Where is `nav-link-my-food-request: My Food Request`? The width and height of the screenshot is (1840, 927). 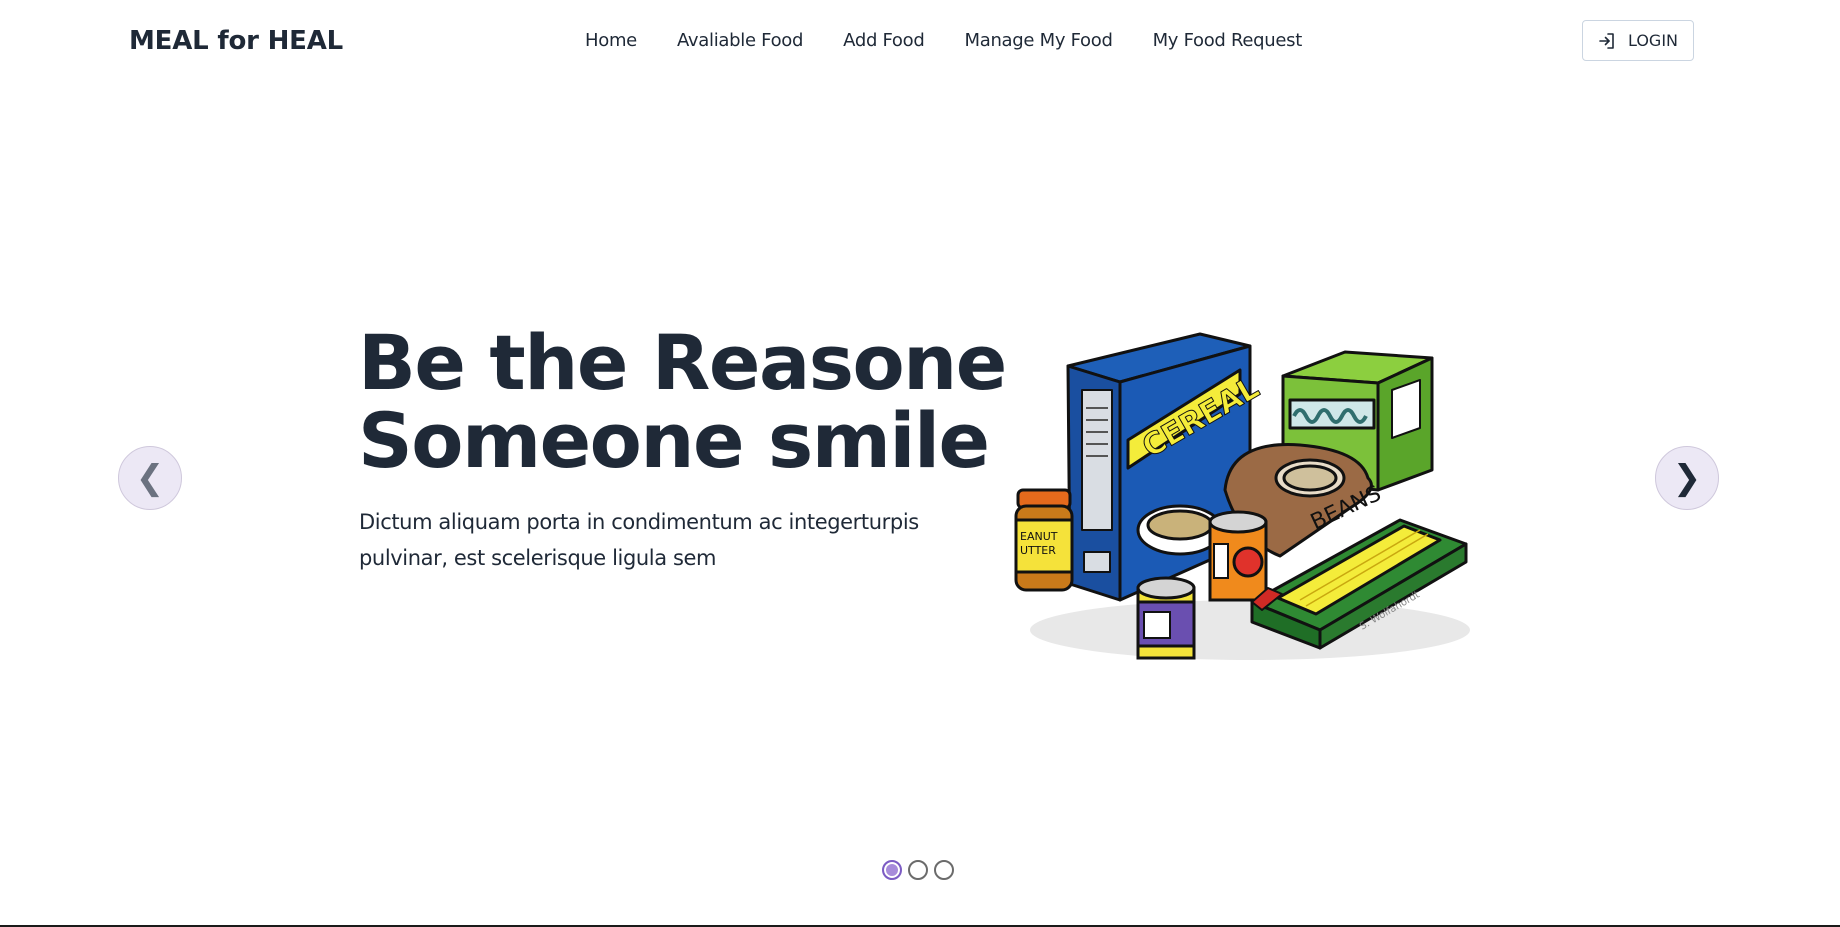 nav-link-my-food-request: My Food Request is located at coordinates (1228, 40).